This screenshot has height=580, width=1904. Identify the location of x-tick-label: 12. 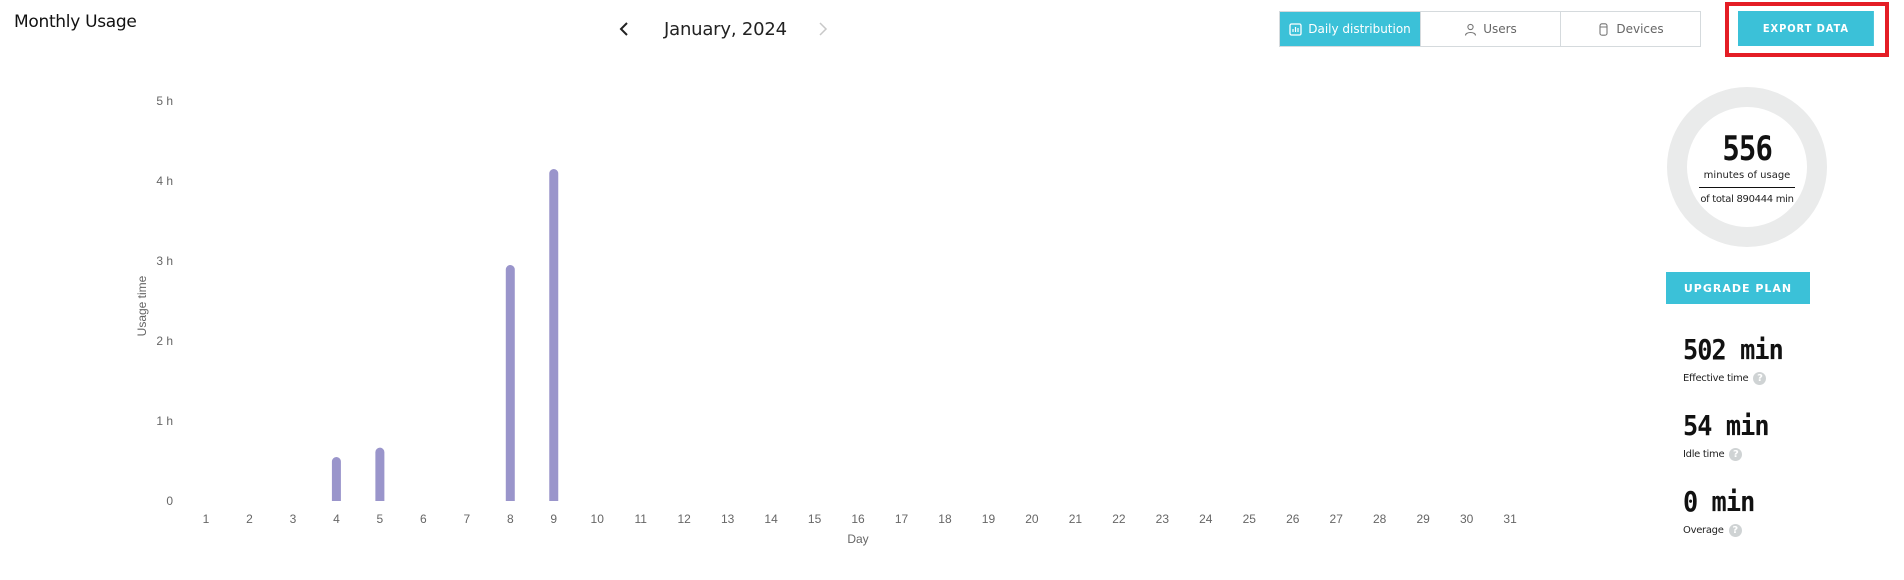
(684, 519).